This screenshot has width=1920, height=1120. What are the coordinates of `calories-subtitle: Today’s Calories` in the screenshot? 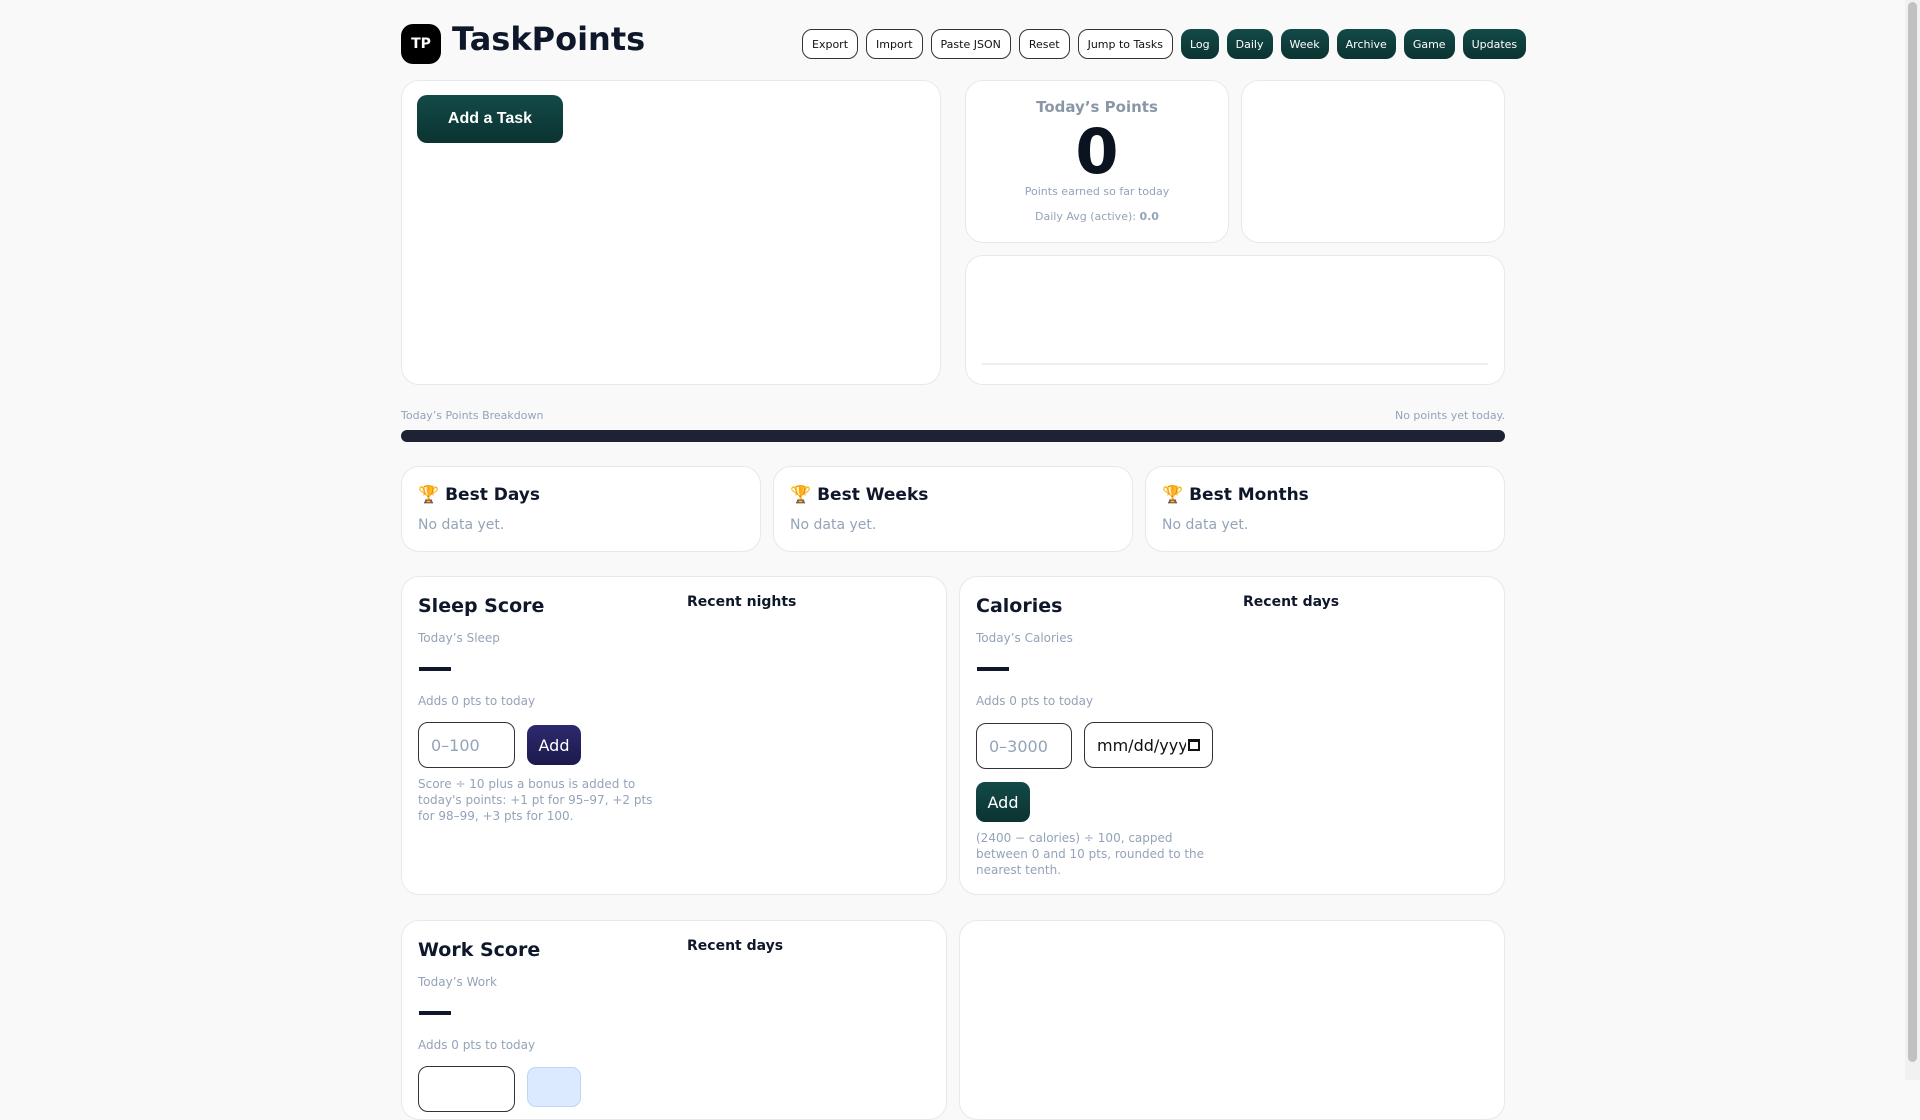 It's located at (1024, 638).